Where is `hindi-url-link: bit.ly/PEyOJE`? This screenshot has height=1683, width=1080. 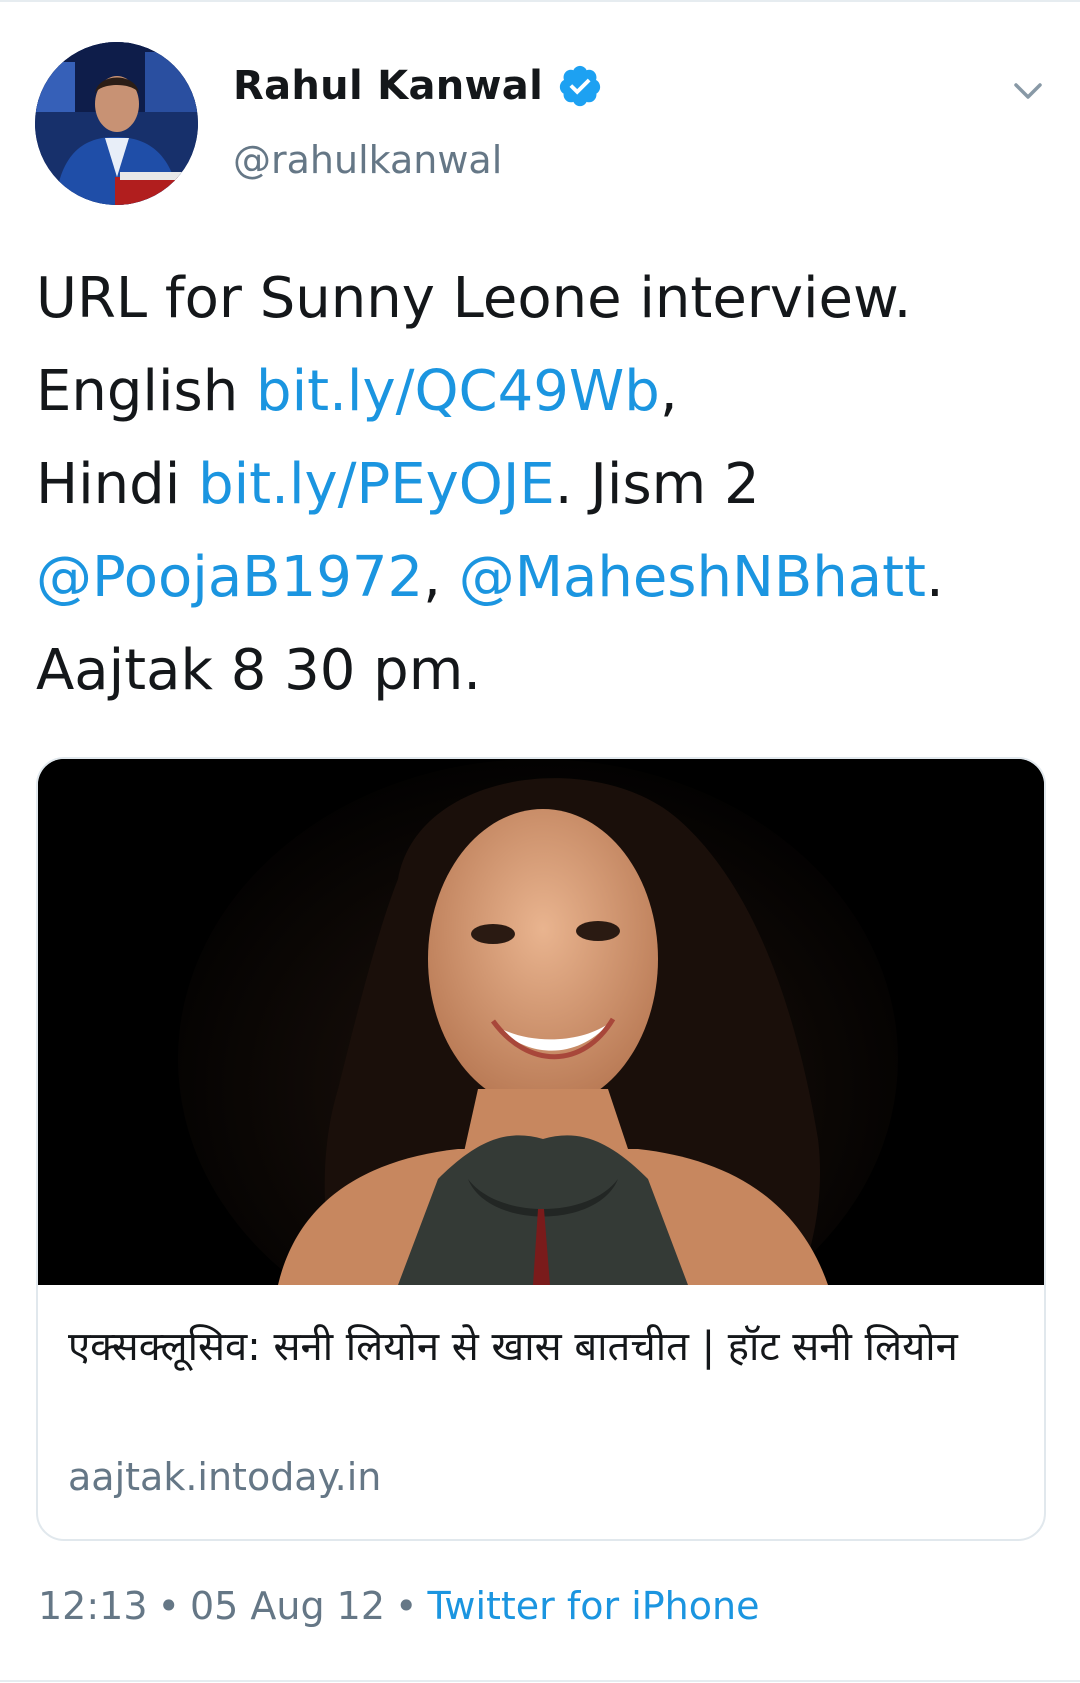
hindi-url-link: bit.ly/PEyOJE is located at coordinates (376, 484).